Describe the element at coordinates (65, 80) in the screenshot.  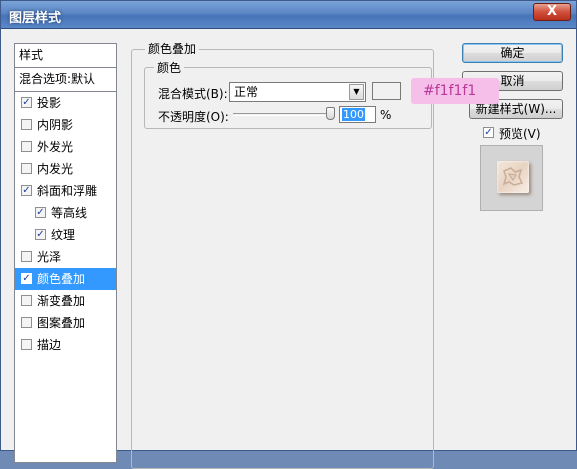
I see `blending-options-item: 混合选项:默认` at that location.